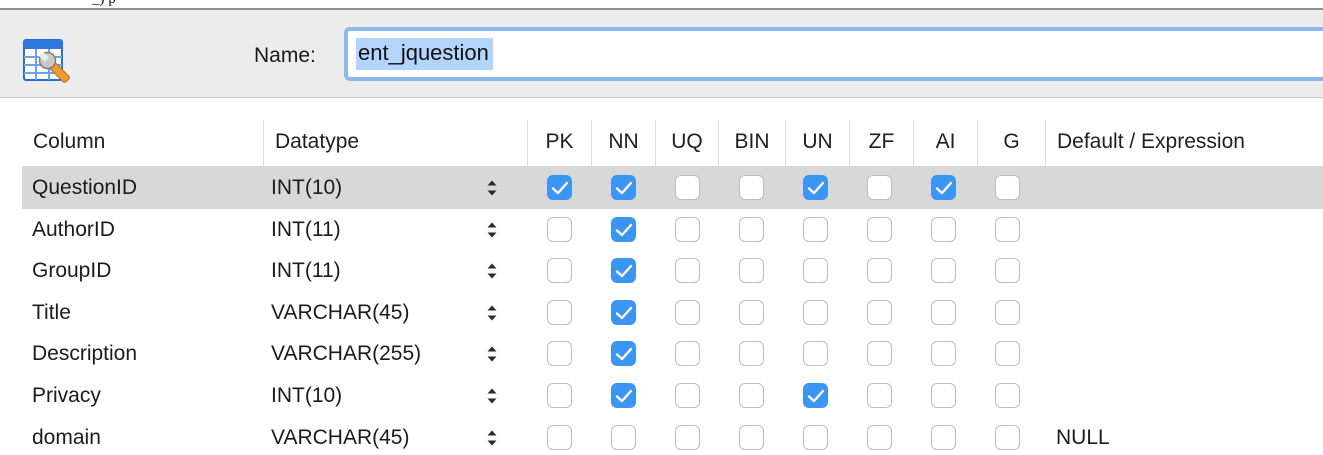 The image size is (1323, 455). I want to click on column-name-cell: AuthorID, so click(73, 230).